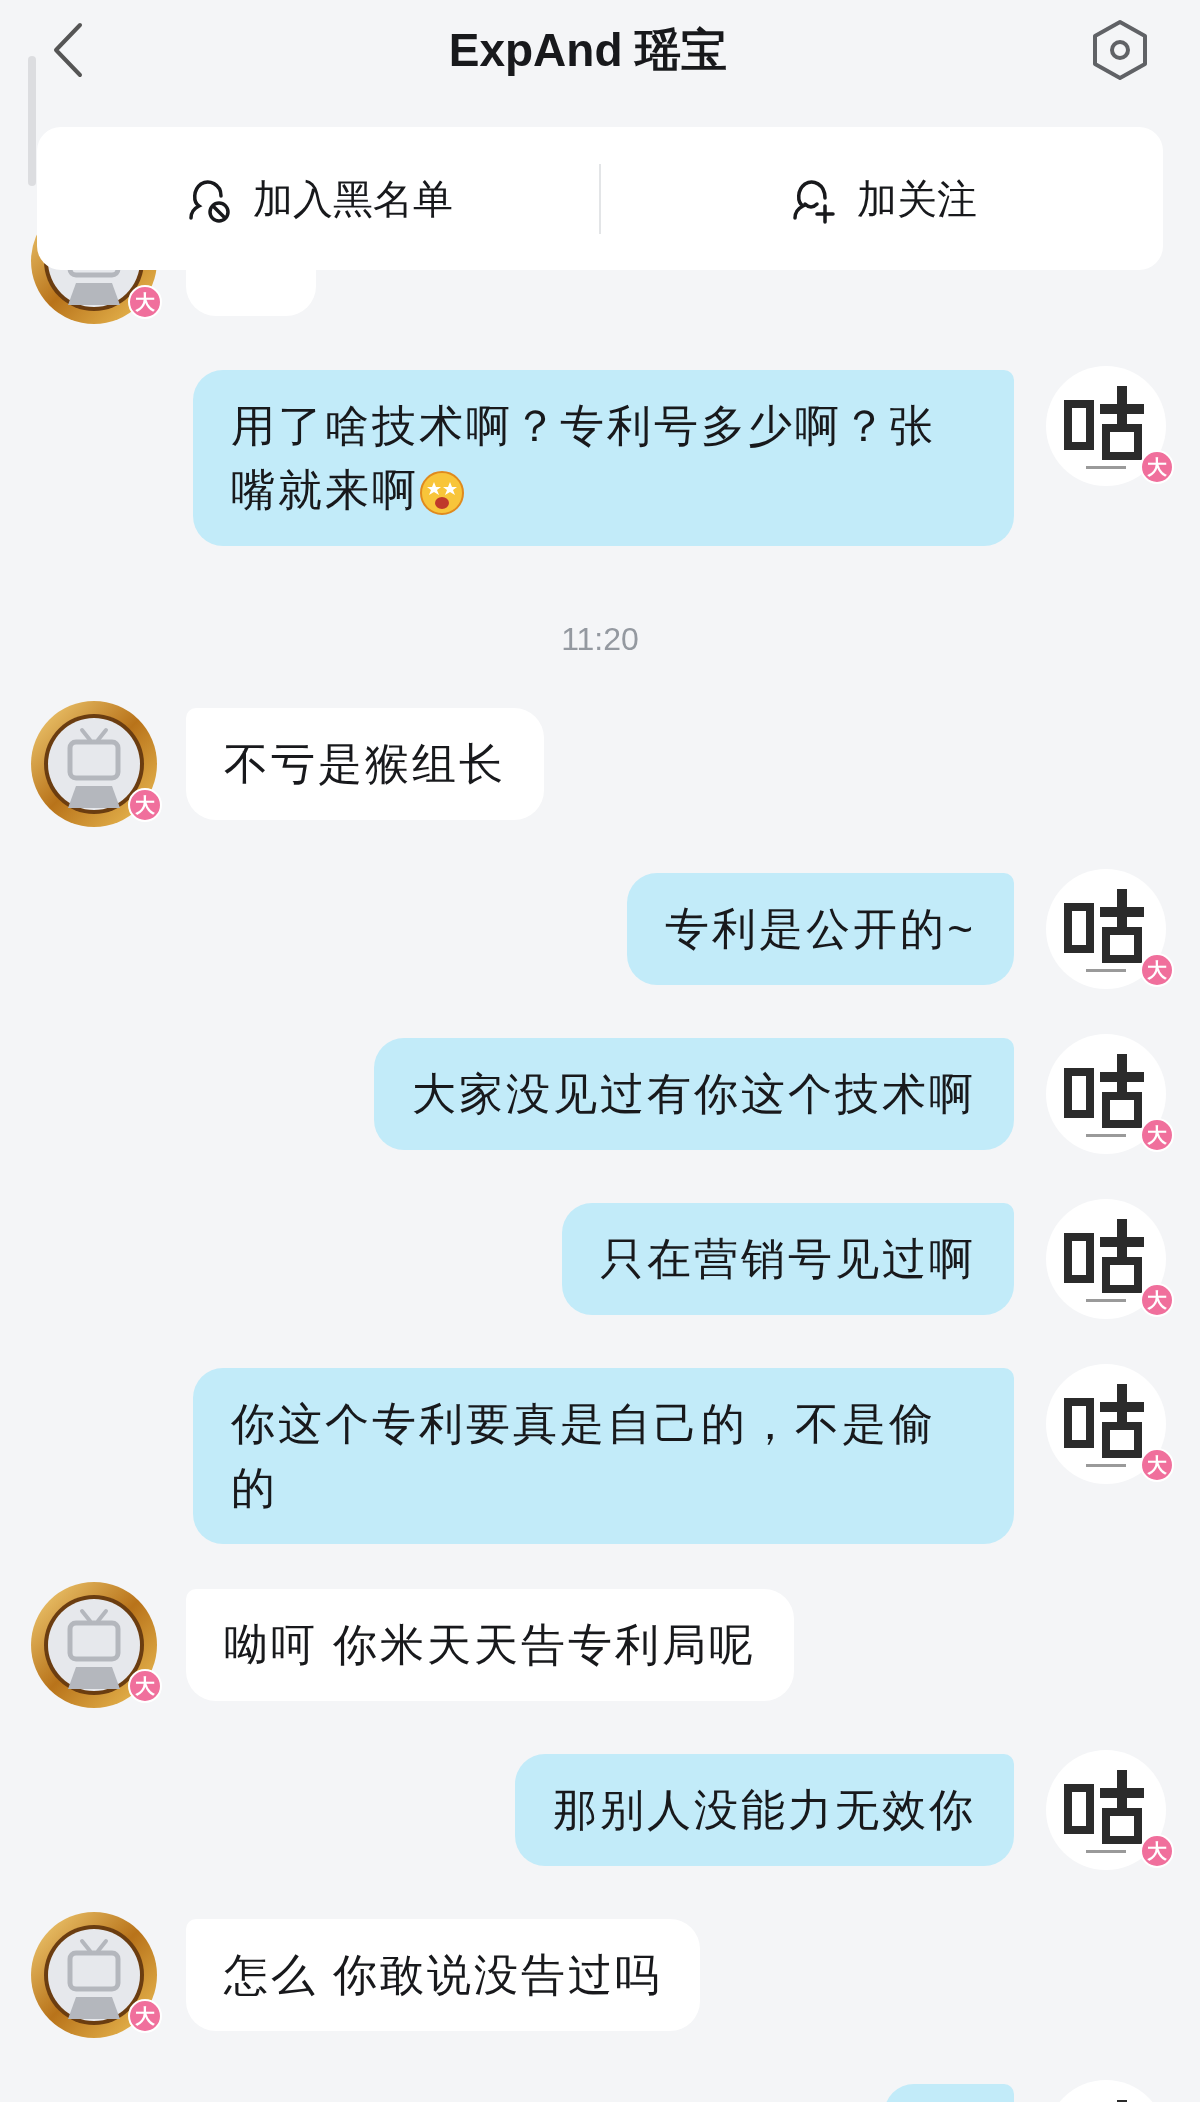 Image resolution: width=1200 pixels, height=2102 pixels. I want to click on timestamp: 11:20, so click(600, 639).